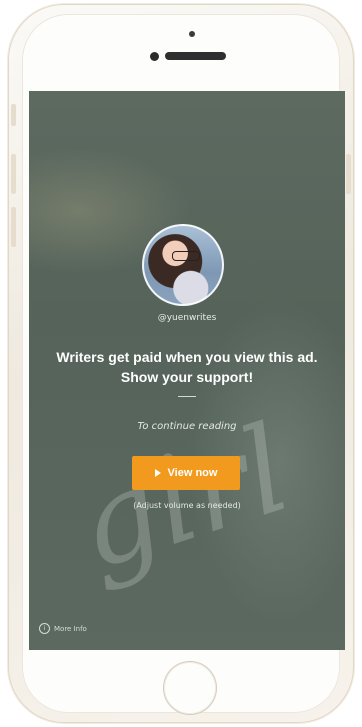 The width and height of the screenshot is (362, 727). What do you see at coordinates (157, 473) in the screenshot?
I see `play-icon` at bounding box center [157, 473].